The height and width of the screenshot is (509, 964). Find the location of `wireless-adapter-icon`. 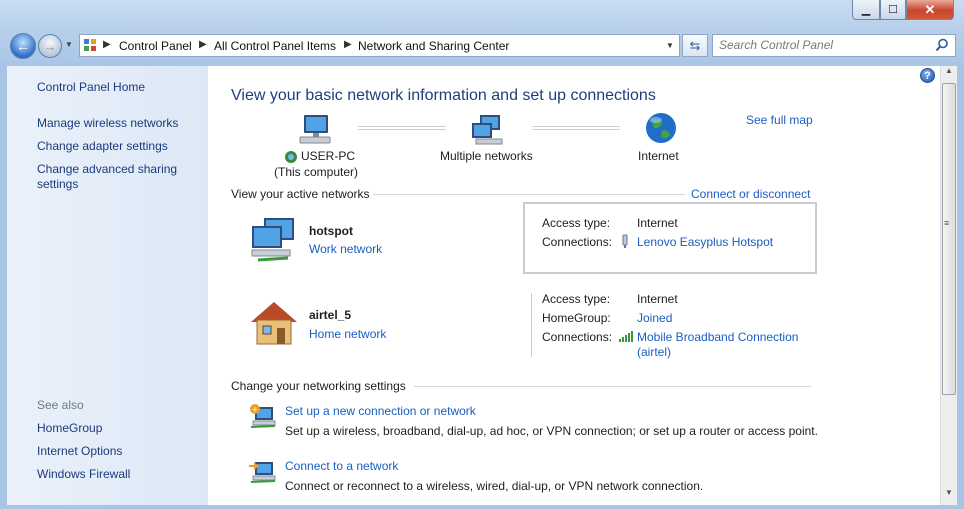

wireless-adapter-icon is located at coordinates (625, 241).